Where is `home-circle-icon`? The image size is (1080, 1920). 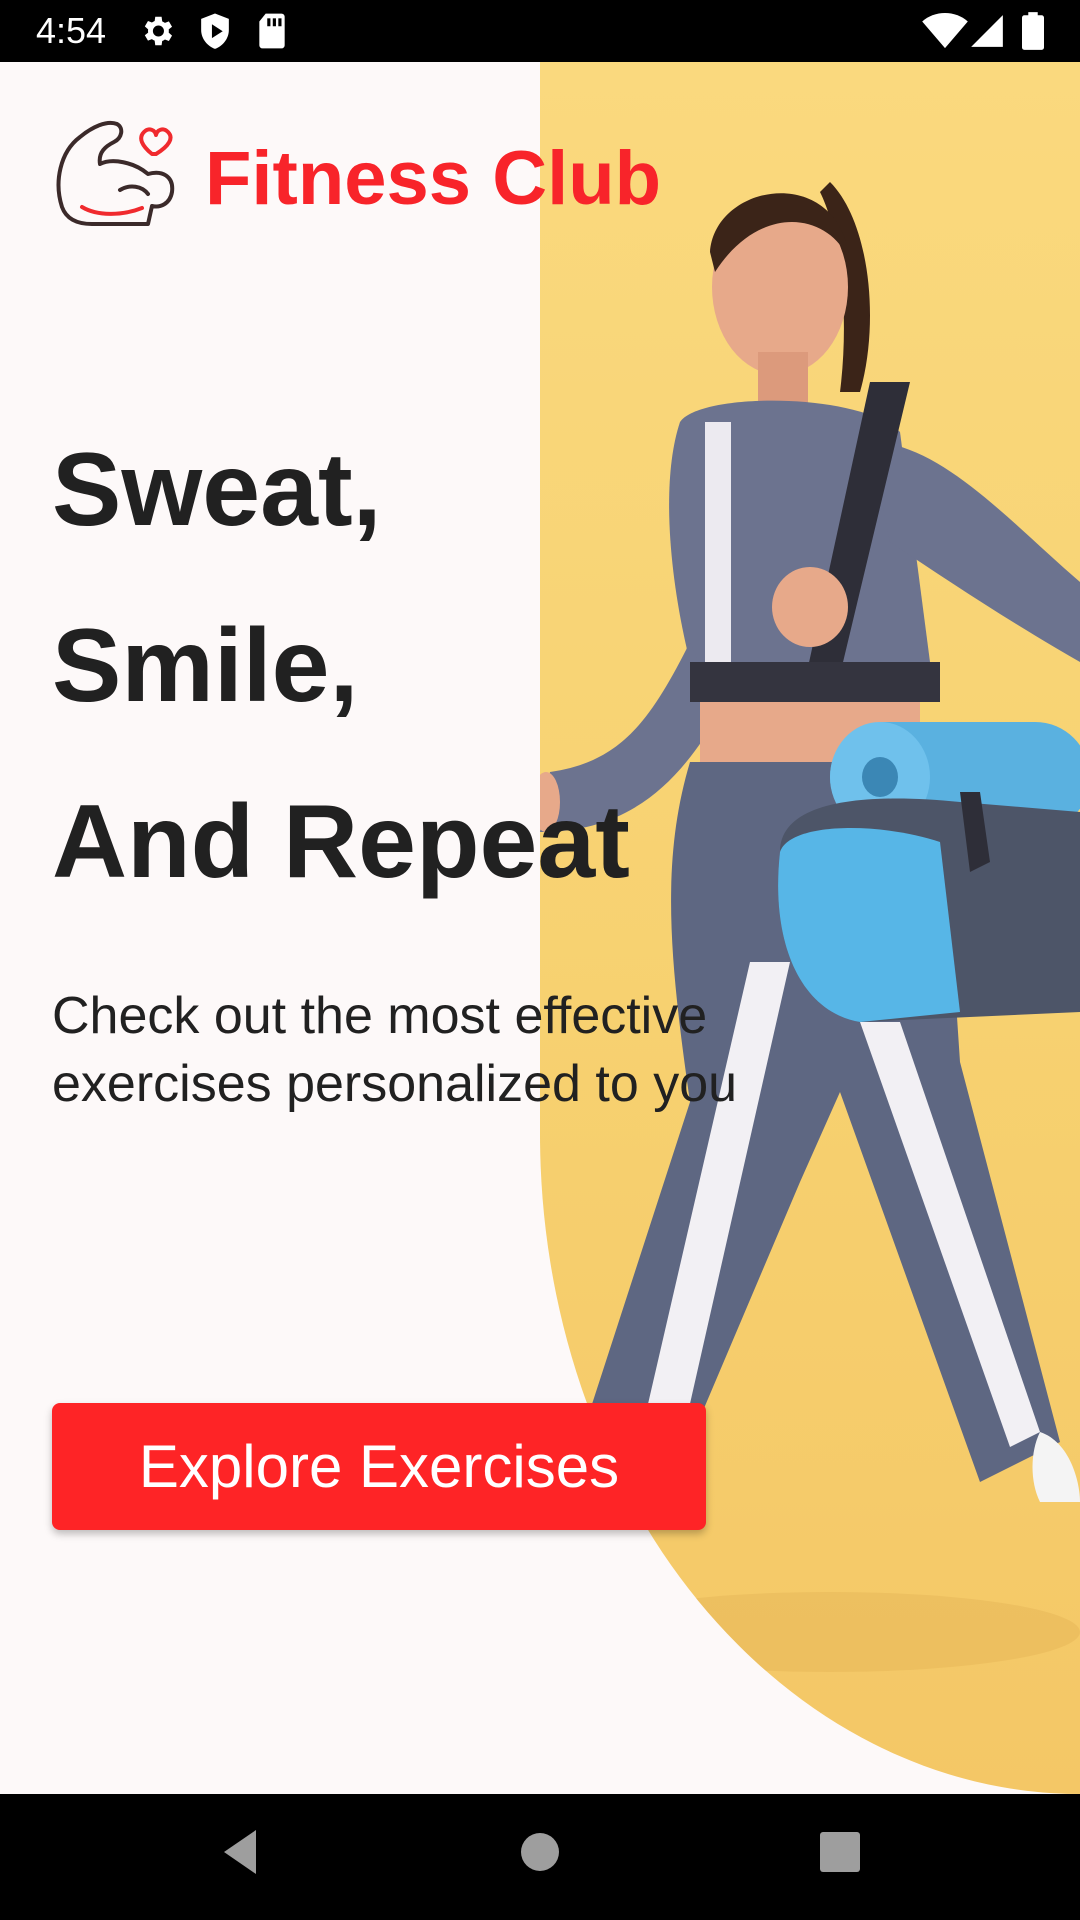
home-circle-icon is located at coordinates (540, 1852).